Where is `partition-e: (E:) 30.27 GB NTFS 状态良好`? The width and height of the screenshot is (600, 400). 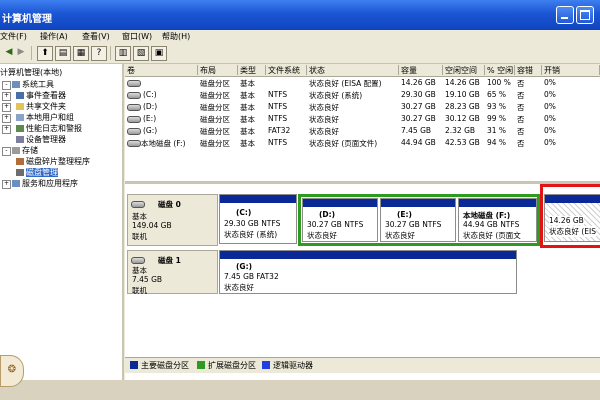
partition-e: (E:) 30.27 GB NTFS 状态良好 is located at coordinates (418, 220).